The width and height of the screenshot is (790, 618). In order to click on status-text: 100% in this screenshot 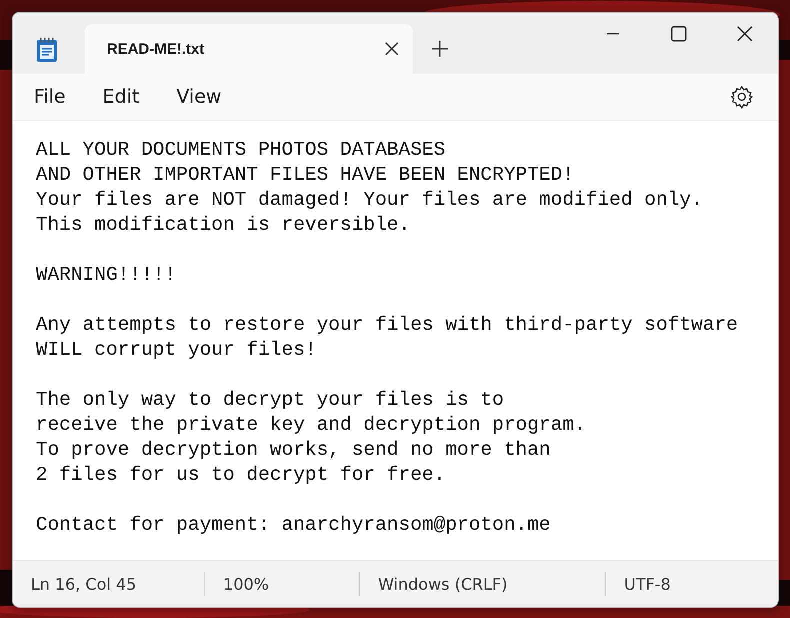, I will do `click(246, 584)`.